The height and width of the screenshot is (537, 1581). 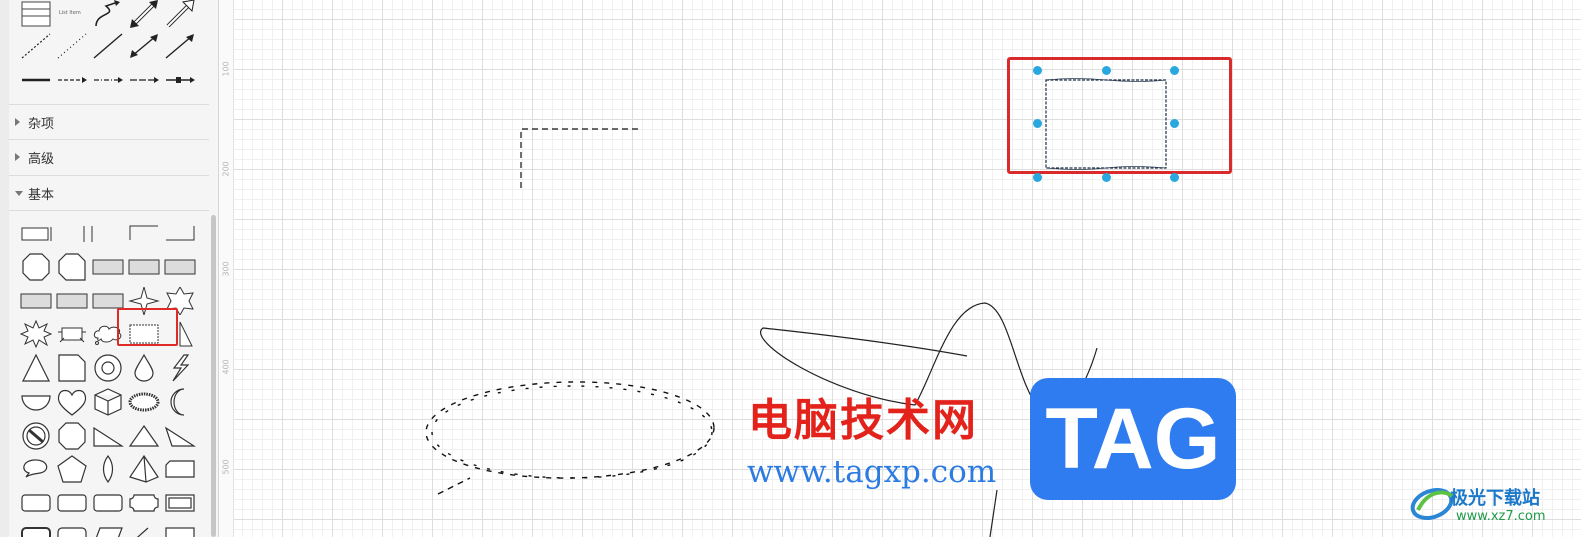 I want to click on octagon-shape, so click(x=36, y=267).